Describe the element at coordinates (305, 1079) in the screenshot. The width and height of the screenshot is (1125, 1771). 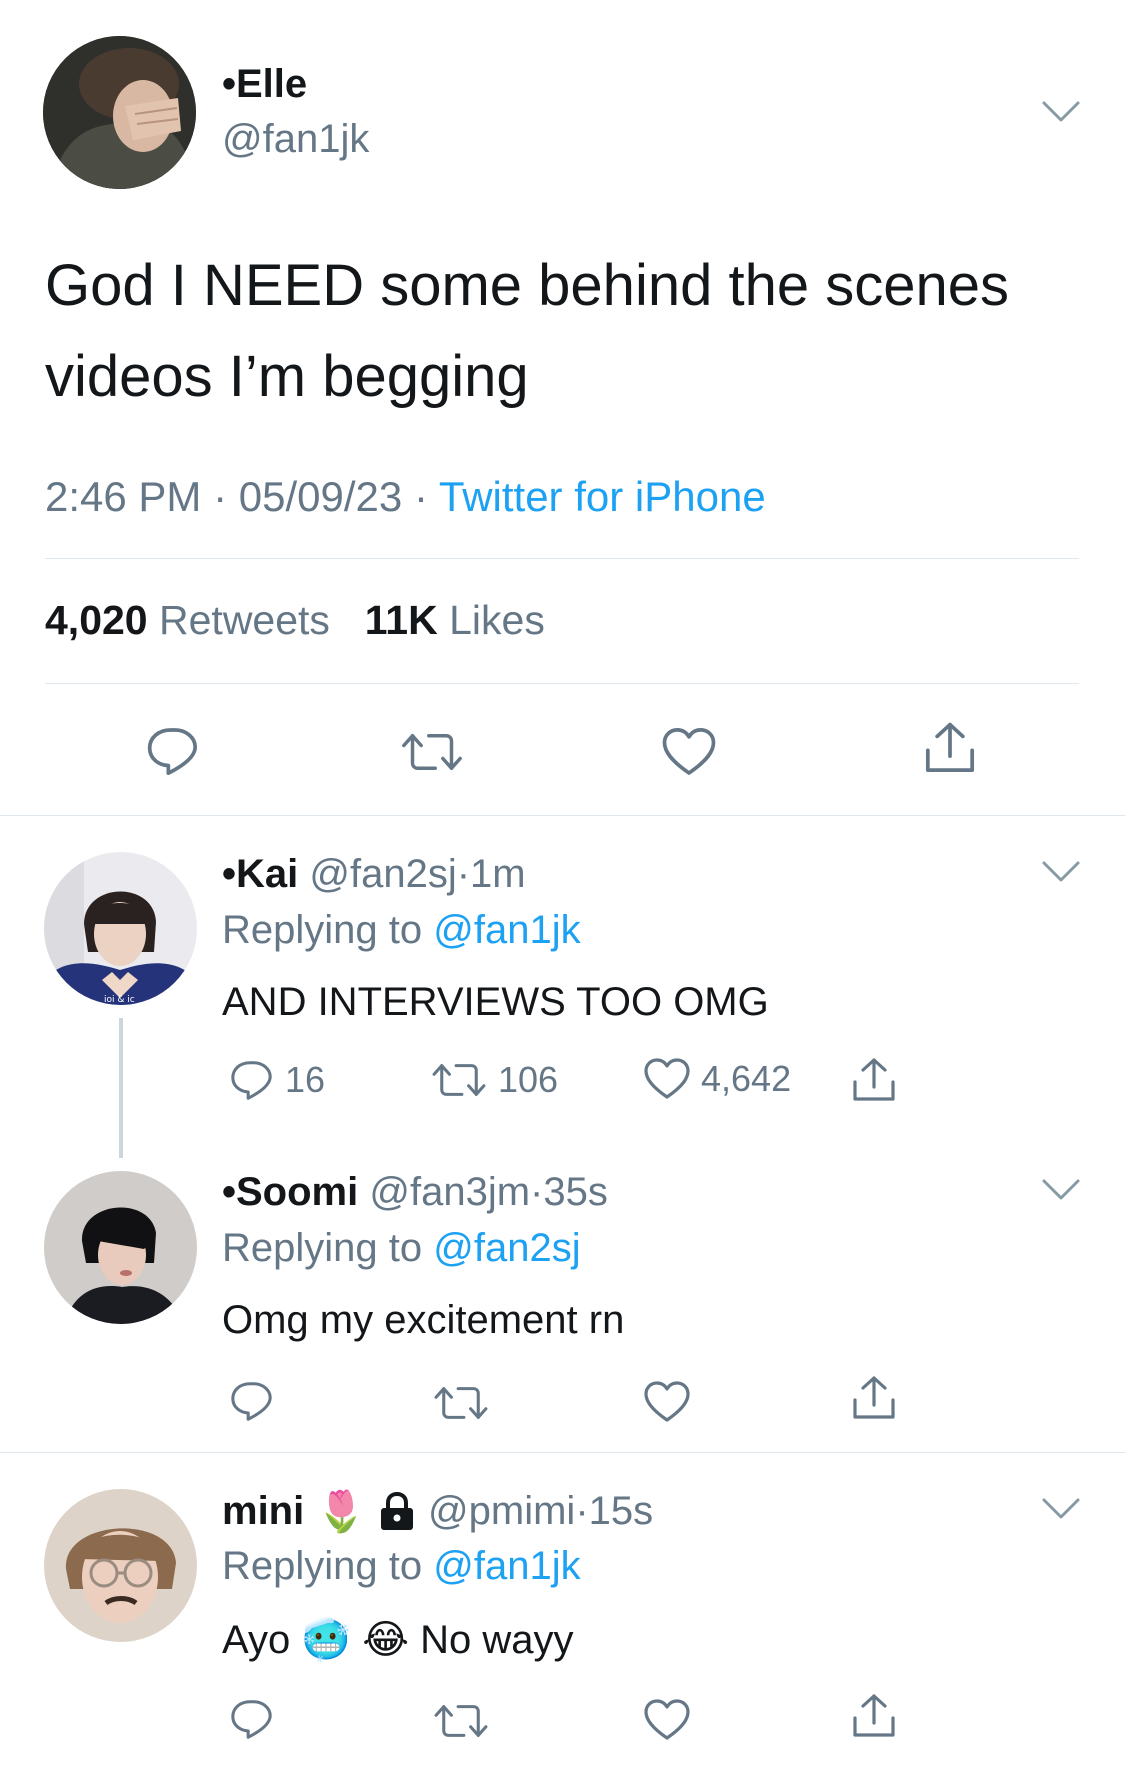
I see `reply-count: 16` at that location.